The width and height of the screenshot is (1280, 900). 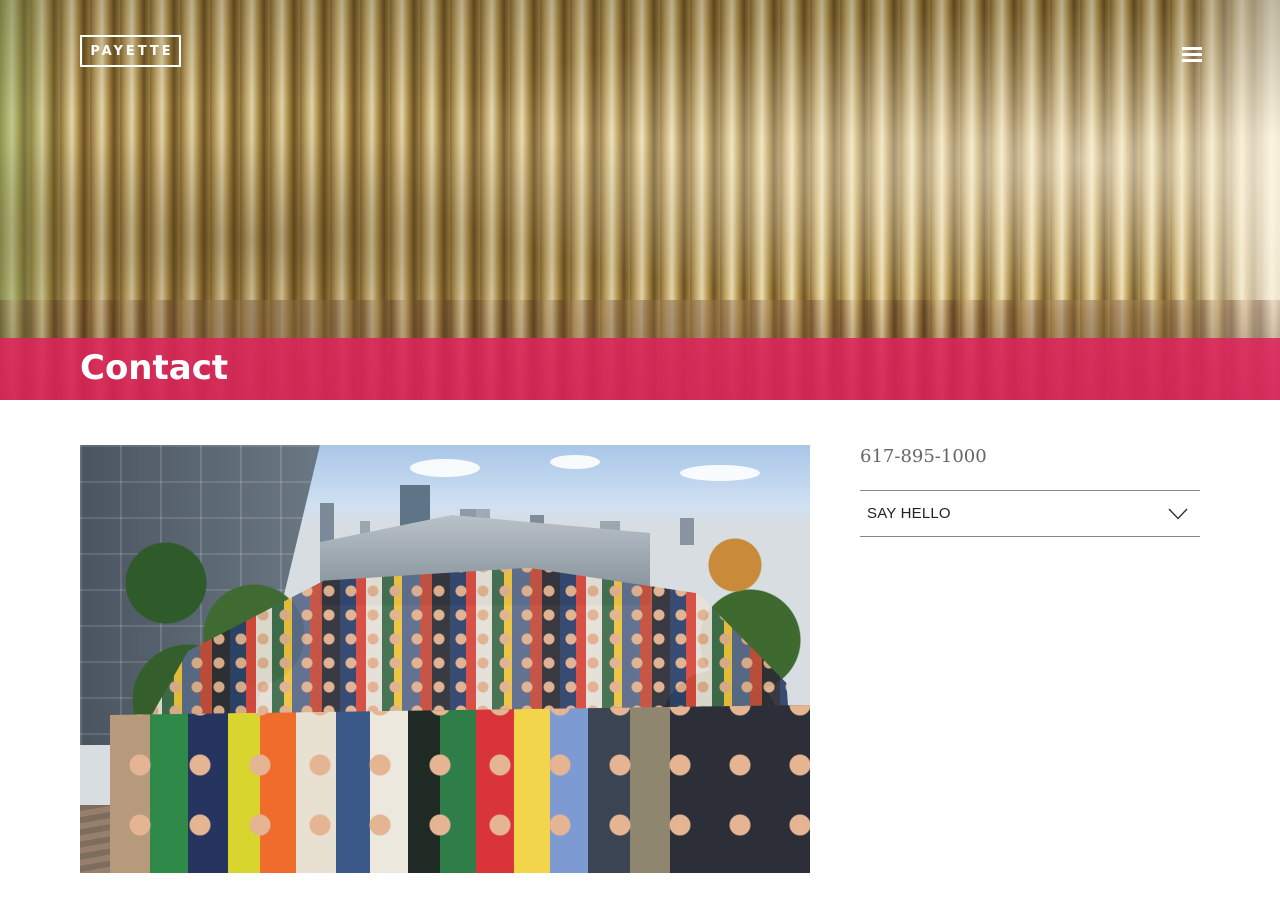 I want to click on menu-bar-bottom, so click(x=1192, y=60).